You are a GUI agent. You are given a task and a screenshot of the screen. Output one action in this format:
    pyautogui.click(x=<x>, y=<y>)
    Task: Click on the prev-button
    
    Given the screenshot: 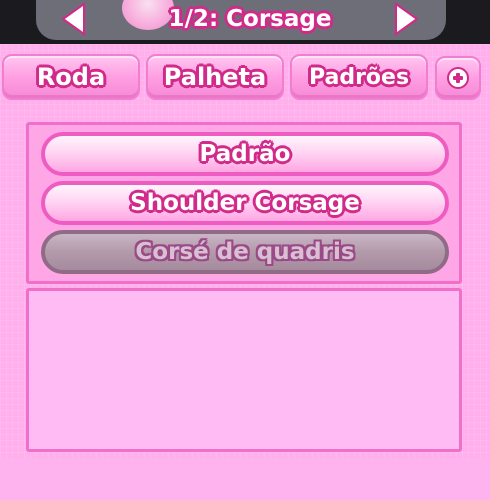 What is the action you would take?
    pyautogui.click(x=73, y=19)
    